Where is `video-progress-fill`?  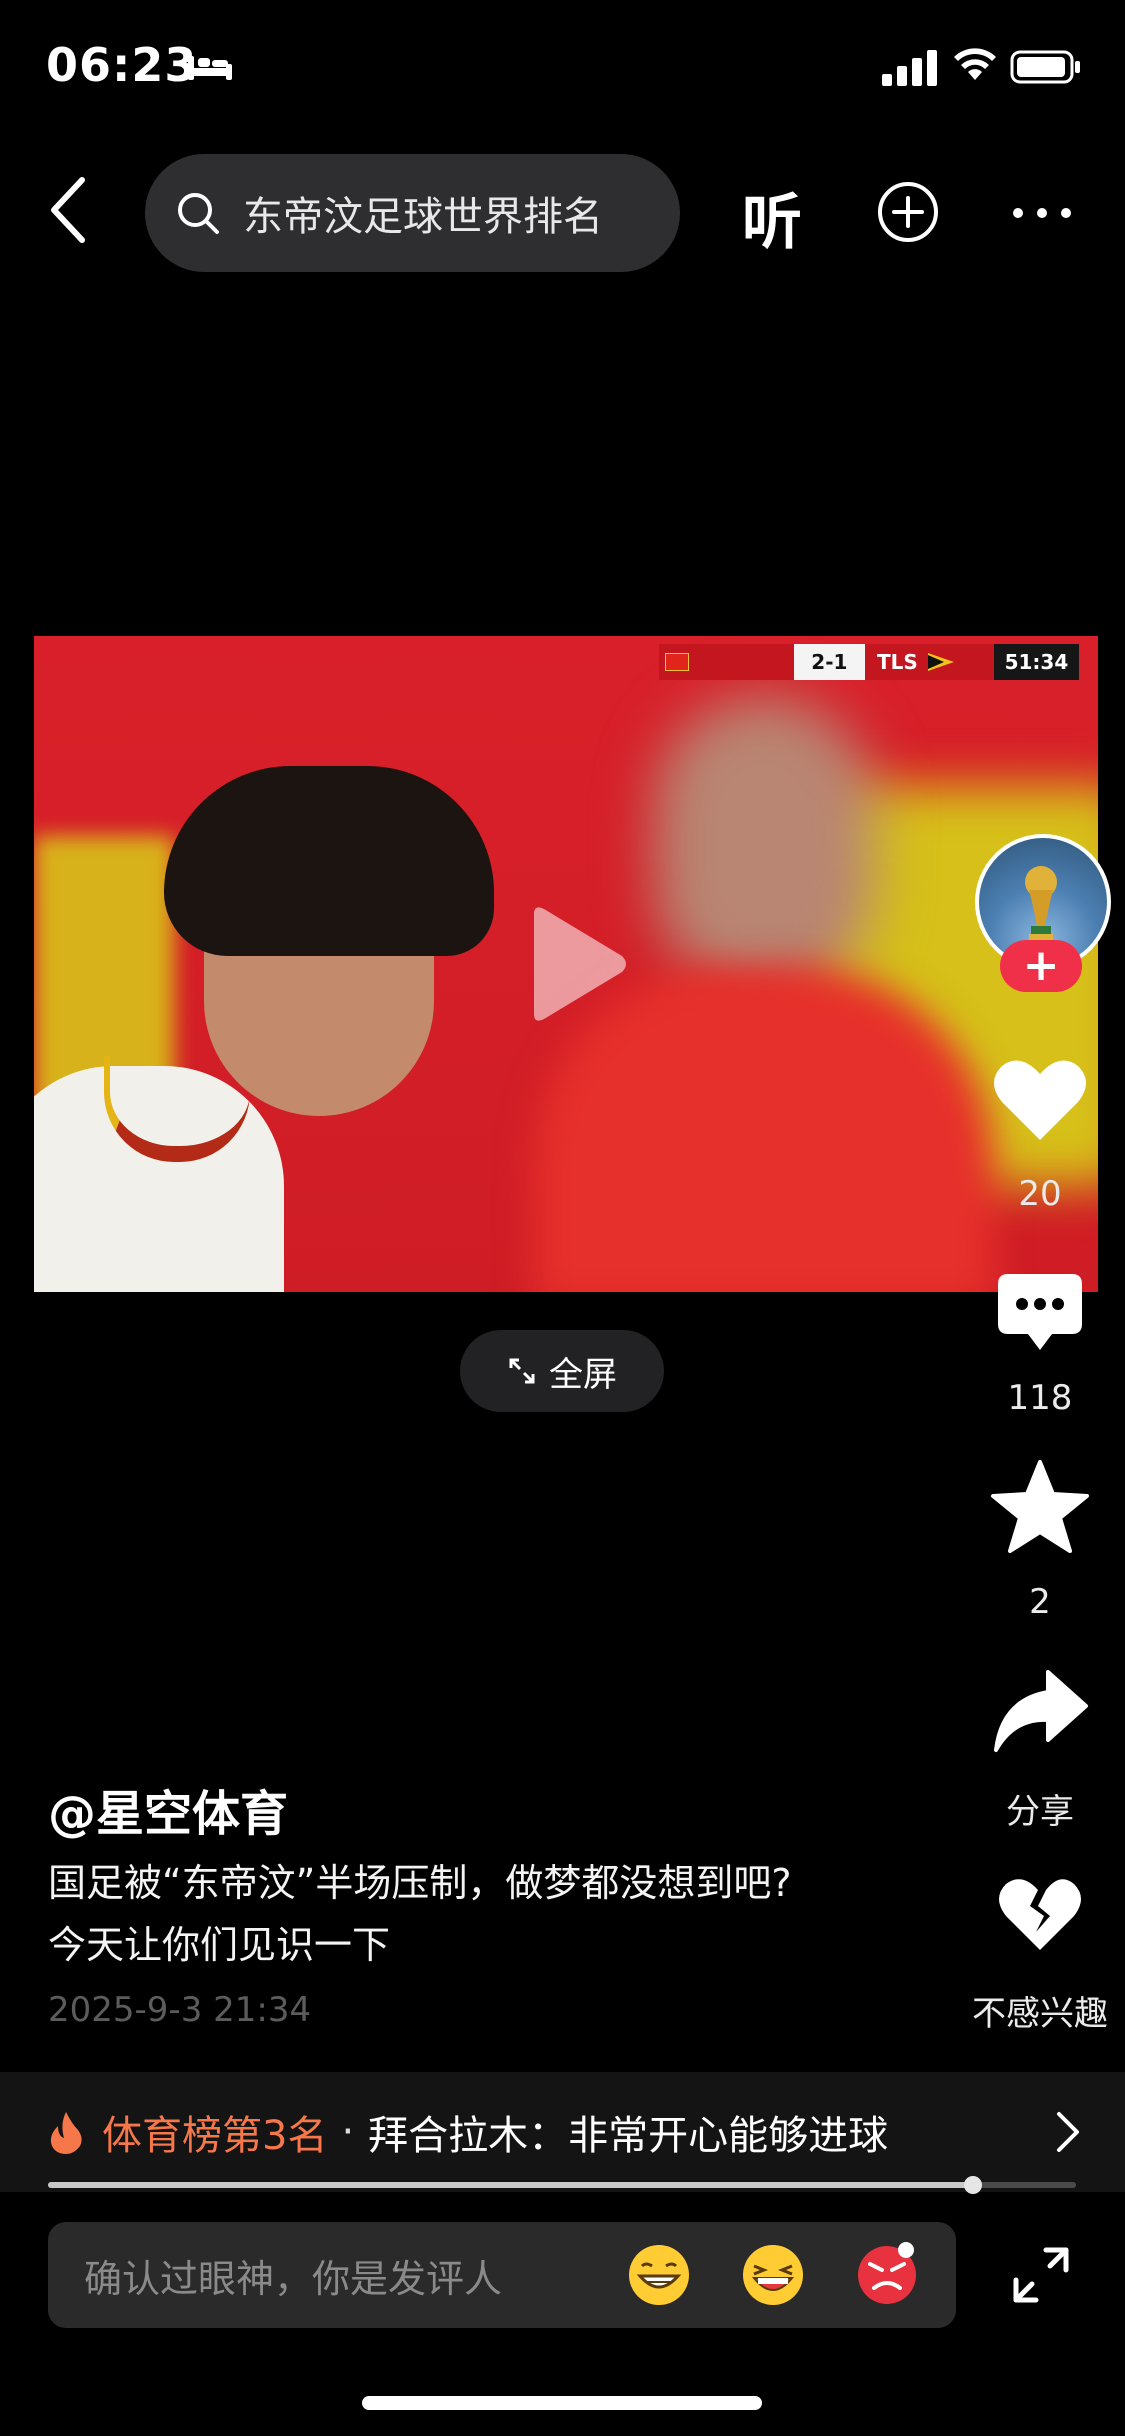 video-progress-fill is located at coordinates (511, 2185).